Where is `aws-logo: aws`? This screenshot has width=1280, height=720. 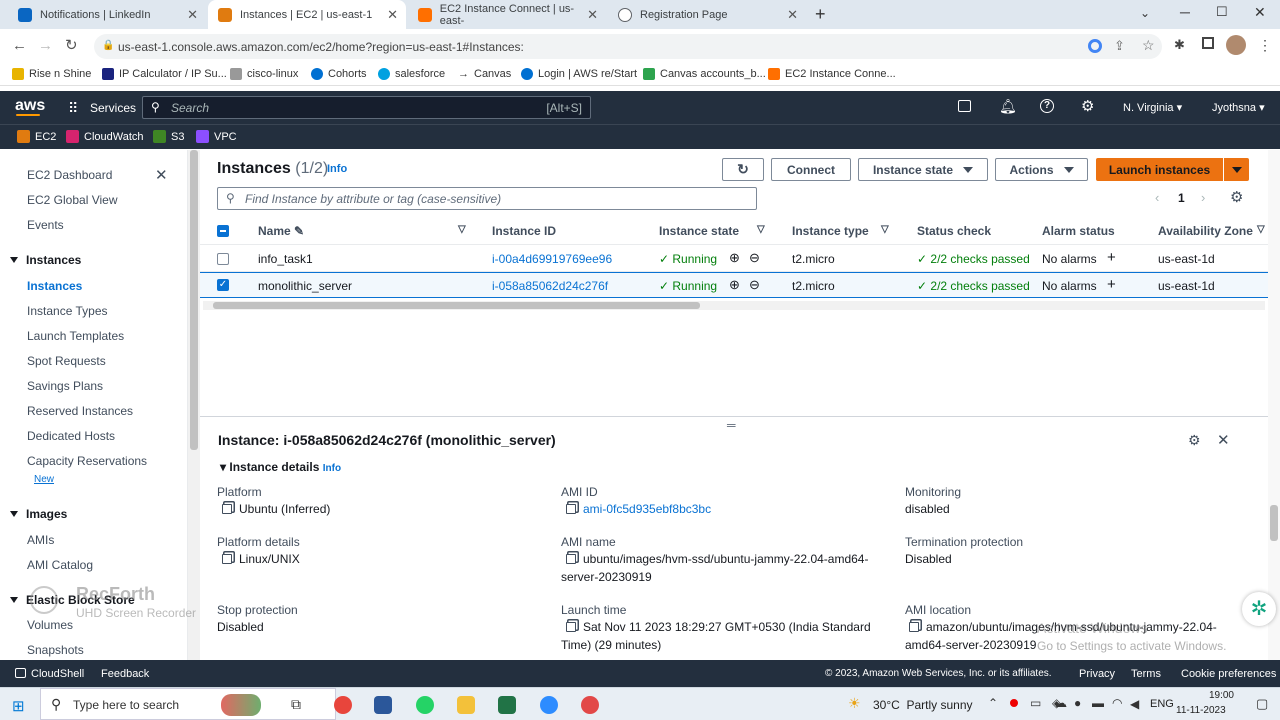 aws-logo: aws is located at coordinates (30, 106).